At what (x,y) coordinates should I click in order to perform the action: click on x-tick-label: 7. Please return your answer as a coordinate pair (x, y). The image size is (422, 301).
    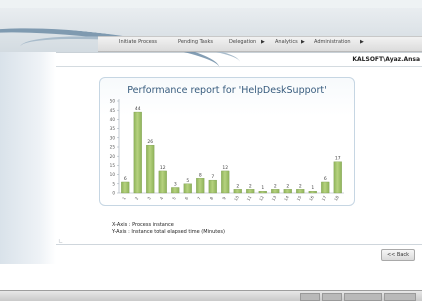
    Looking at the image, I should click on (199, 198).